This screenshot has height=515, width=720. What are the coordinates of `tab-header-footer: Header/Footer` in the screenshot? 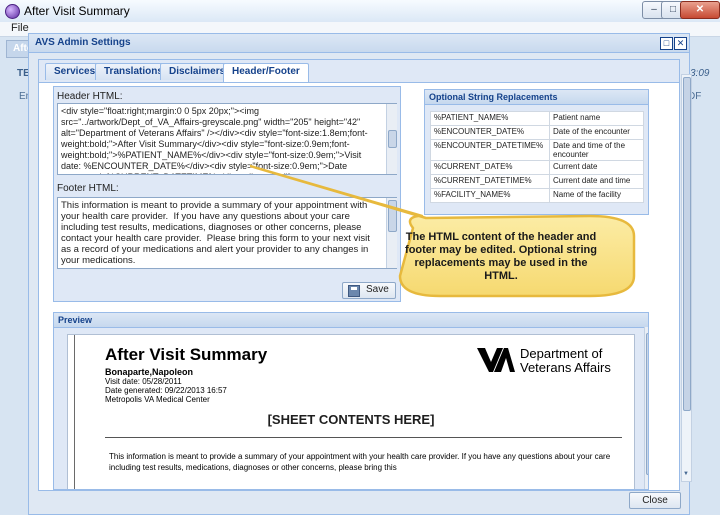 It's located at (266, 72).